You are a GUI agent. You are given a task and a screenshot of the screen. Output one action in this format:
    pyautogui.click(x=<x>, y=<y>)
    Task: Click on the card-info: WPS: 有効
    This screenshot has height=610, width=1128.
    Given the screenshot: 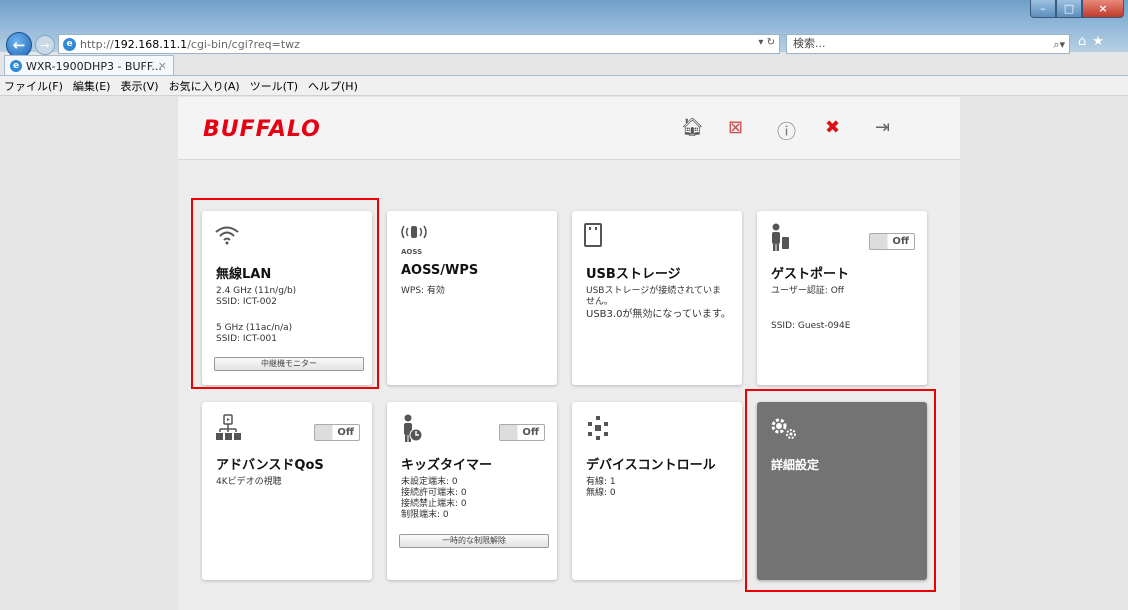 What is the action you would take?
    pyautogui.click(x=423, y=291)
    